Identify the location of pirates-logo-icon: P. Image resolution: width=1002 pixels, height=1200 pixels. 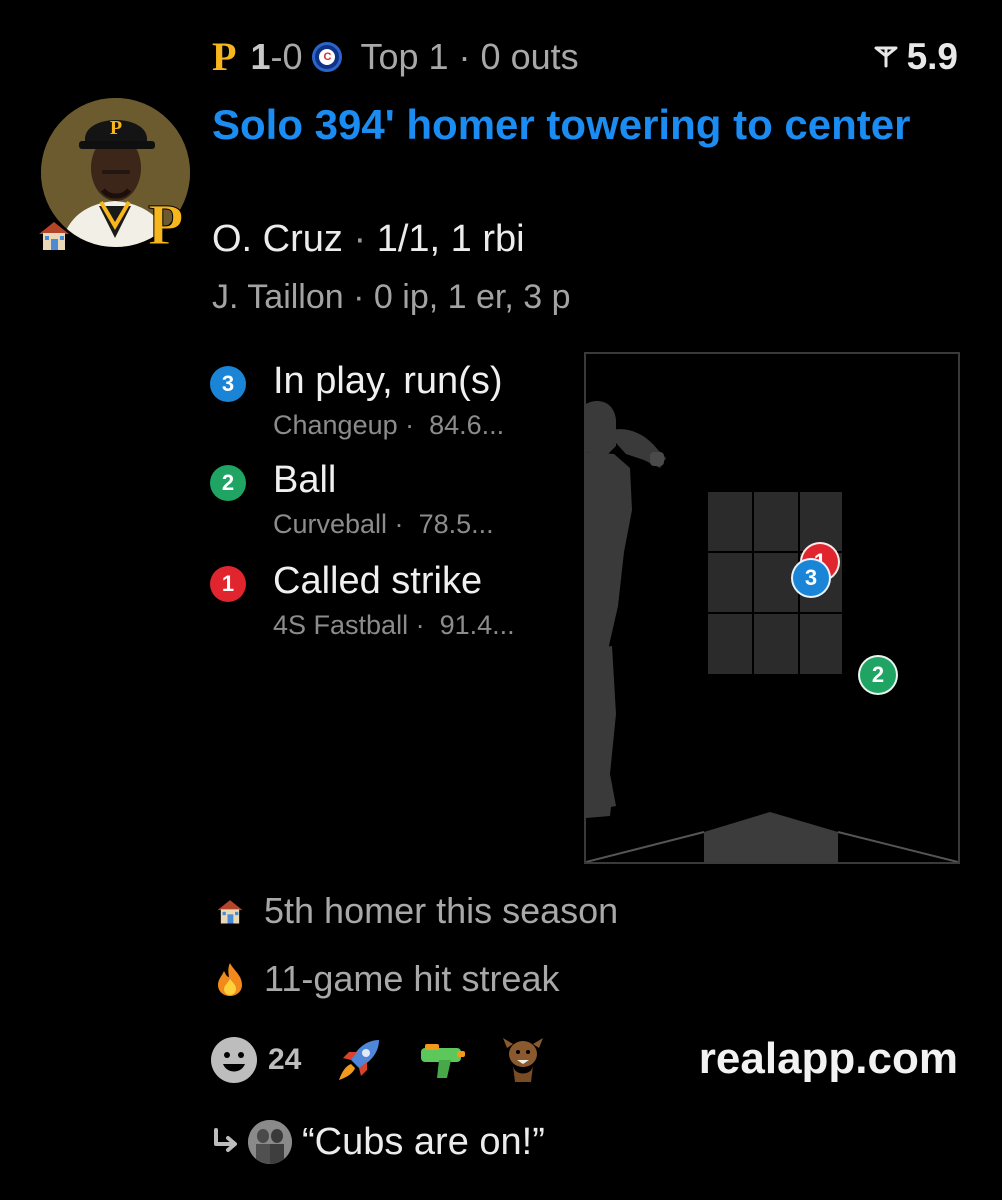
(224, 56).